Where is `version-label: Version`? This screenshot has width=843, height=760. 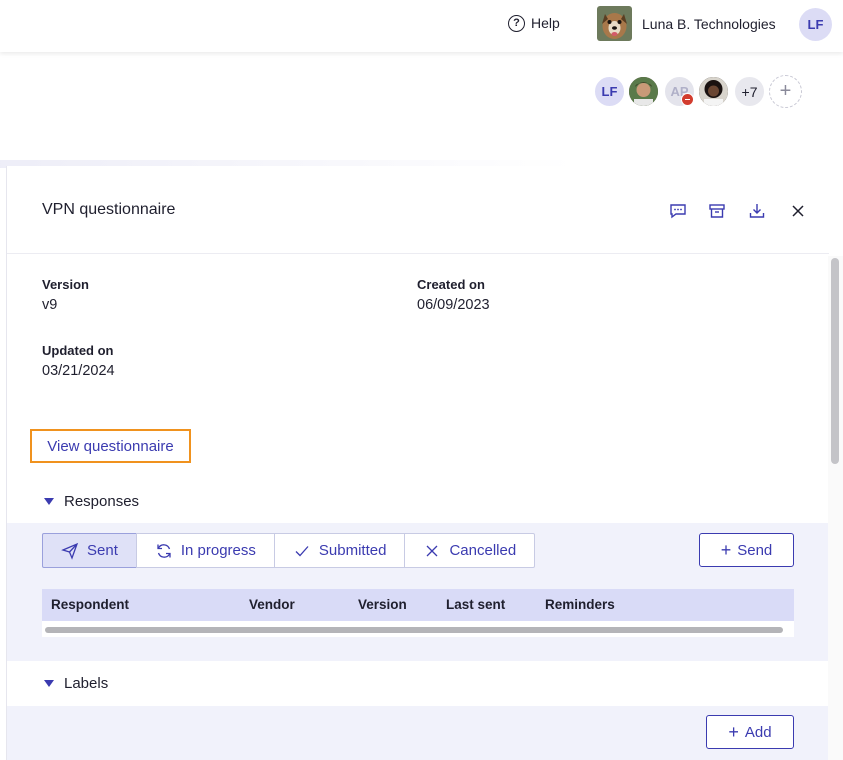
version-label: Version is located at coordinates (65, 284).